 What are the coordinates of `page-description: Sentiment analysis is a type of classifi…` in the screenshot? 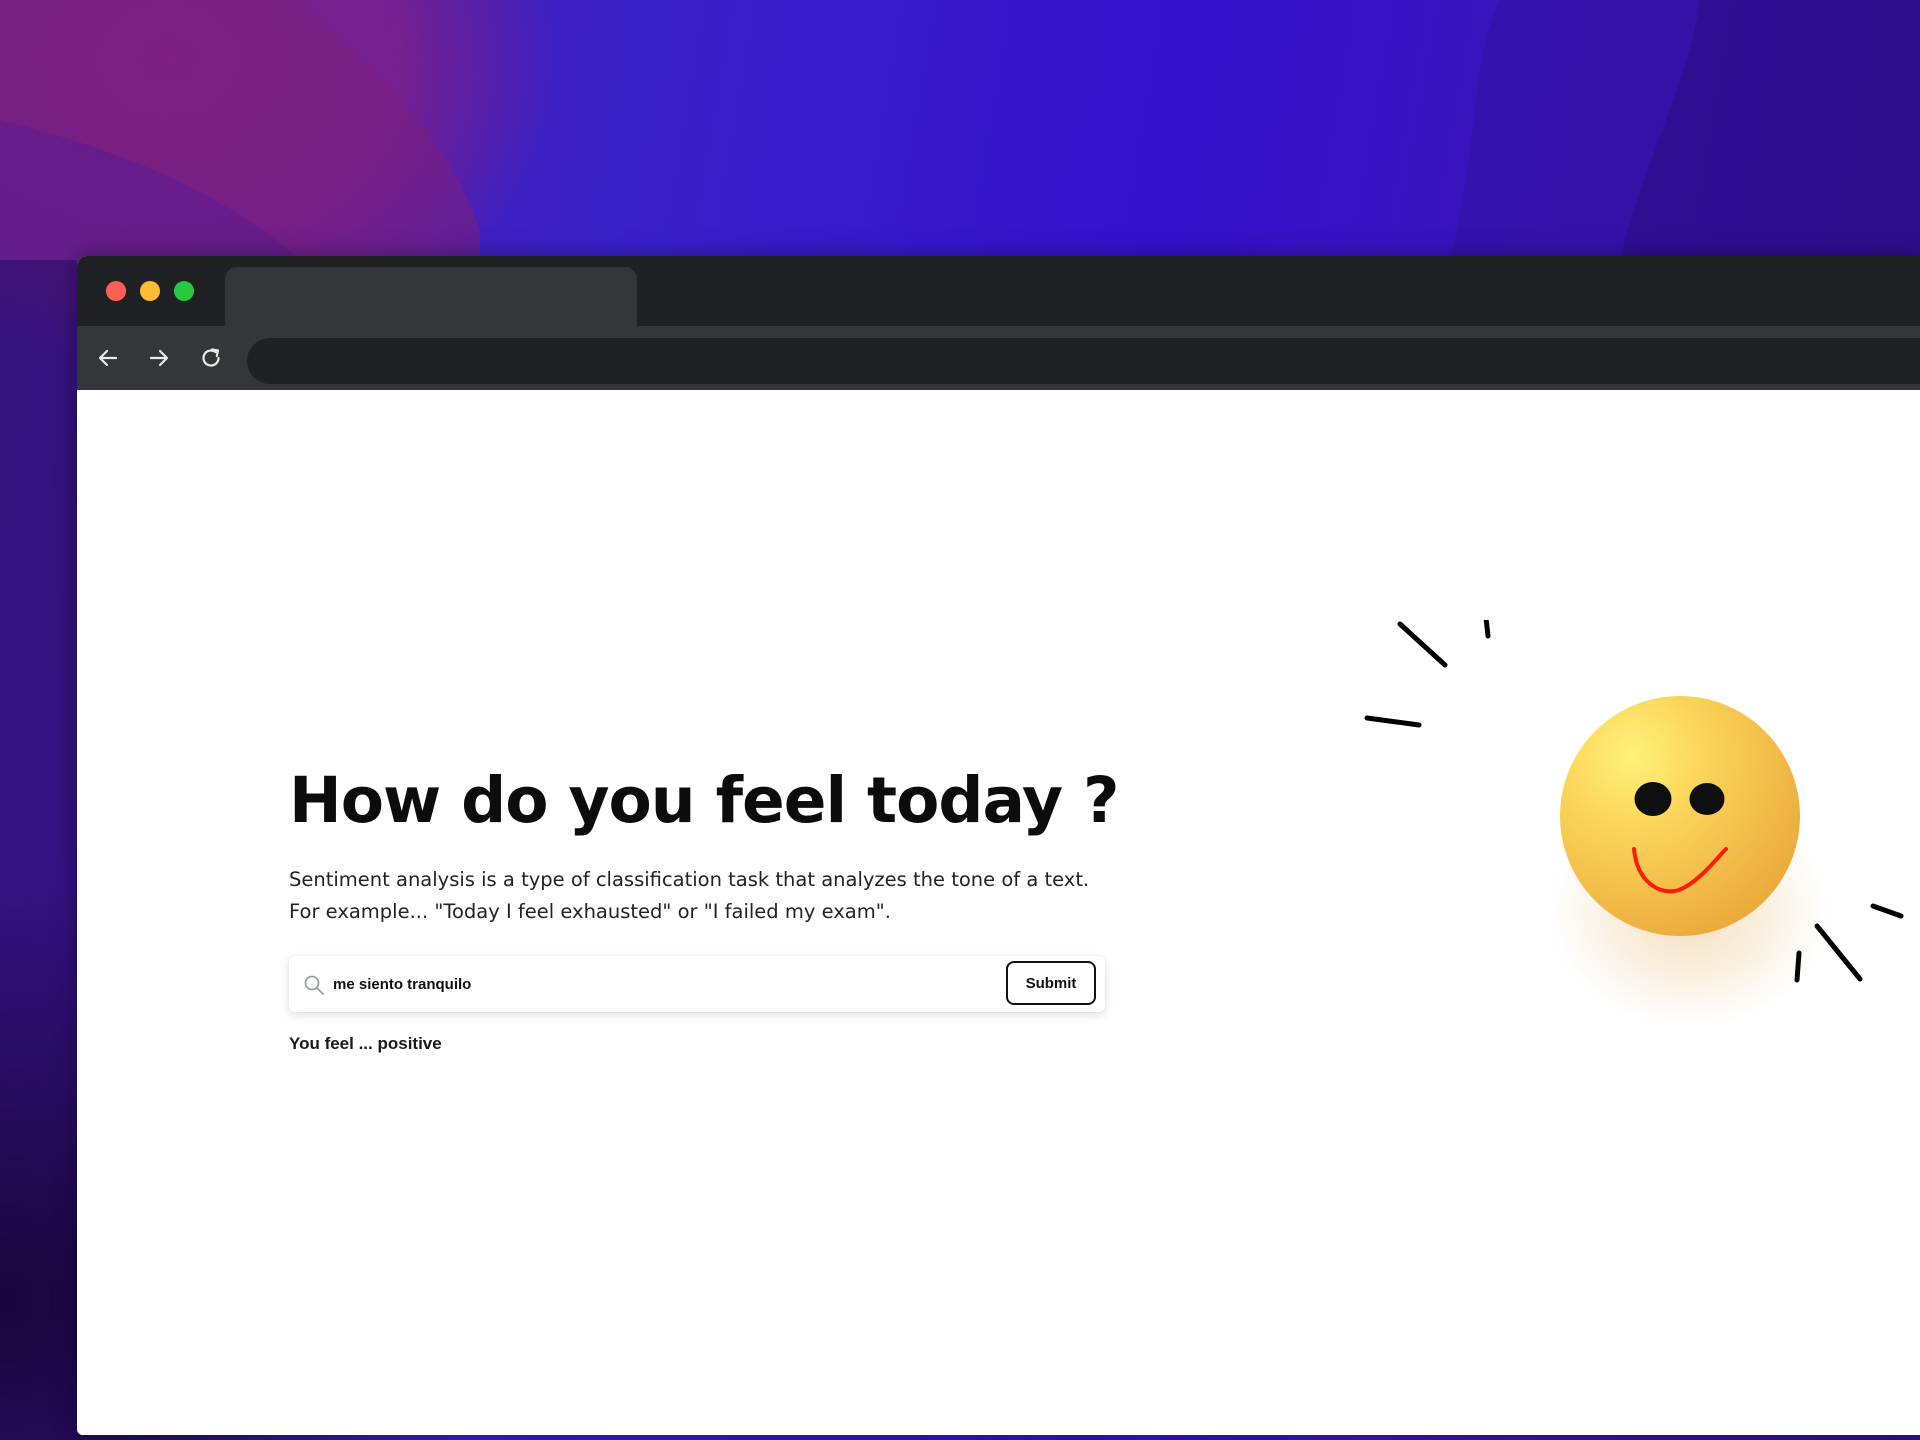 It's located at (739, 896).